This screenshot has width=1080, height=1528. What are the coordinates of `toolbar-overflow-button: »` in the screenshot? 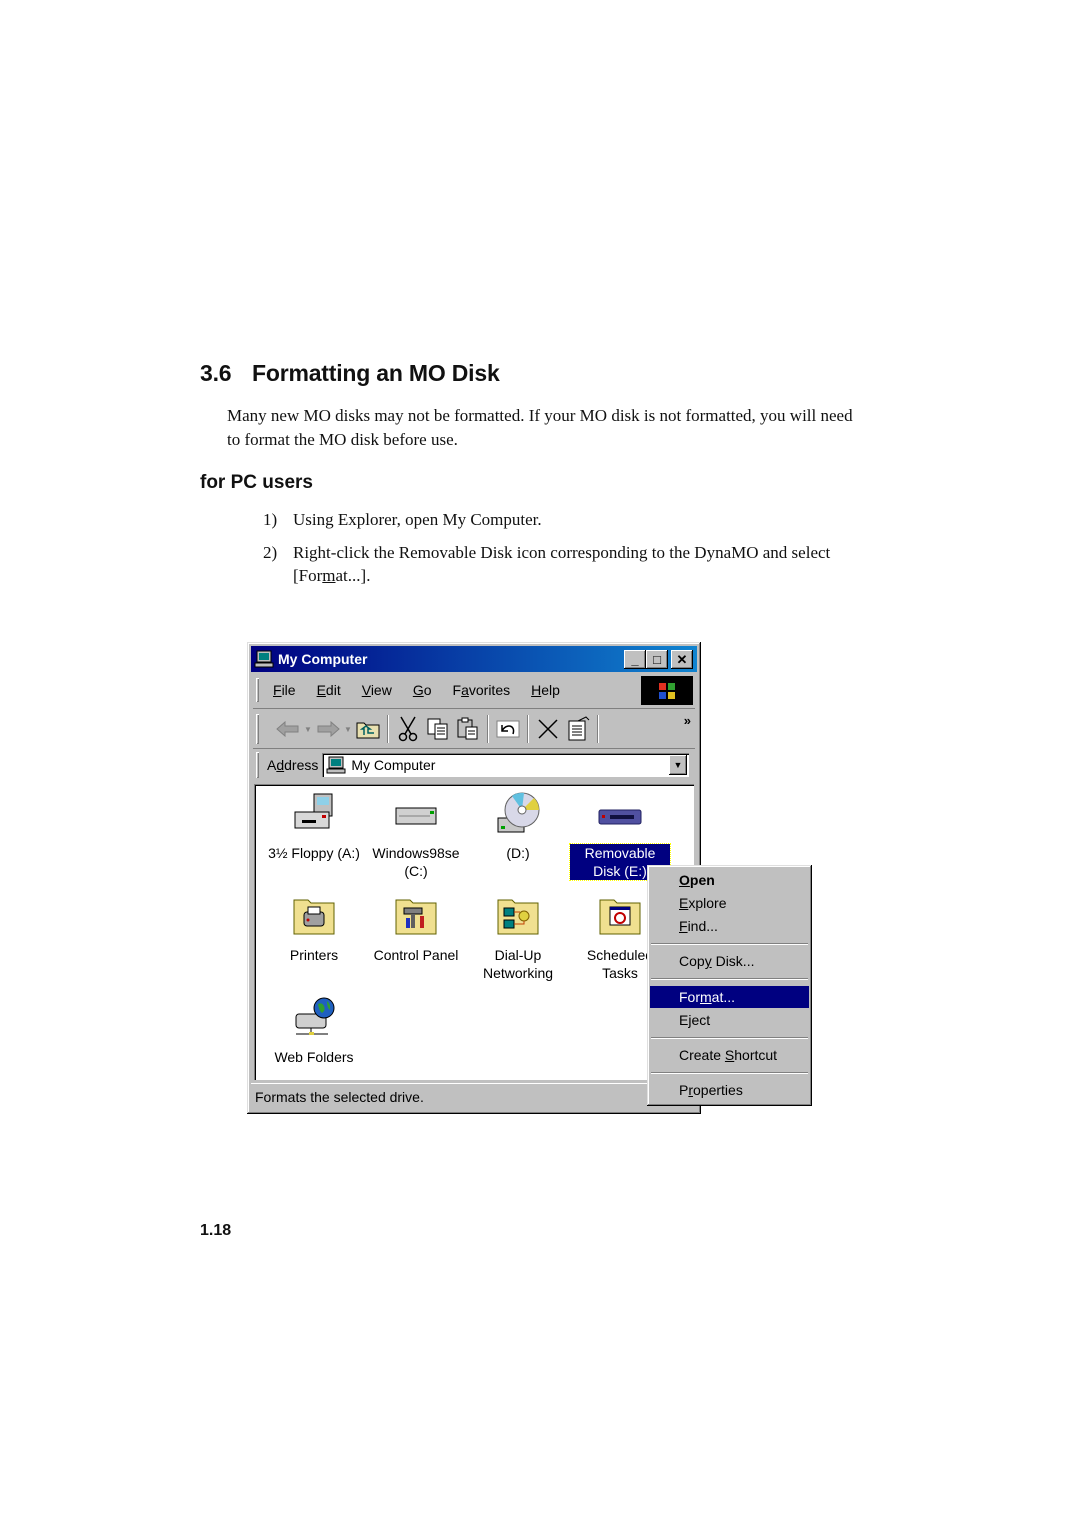 It's located at (687, 720).